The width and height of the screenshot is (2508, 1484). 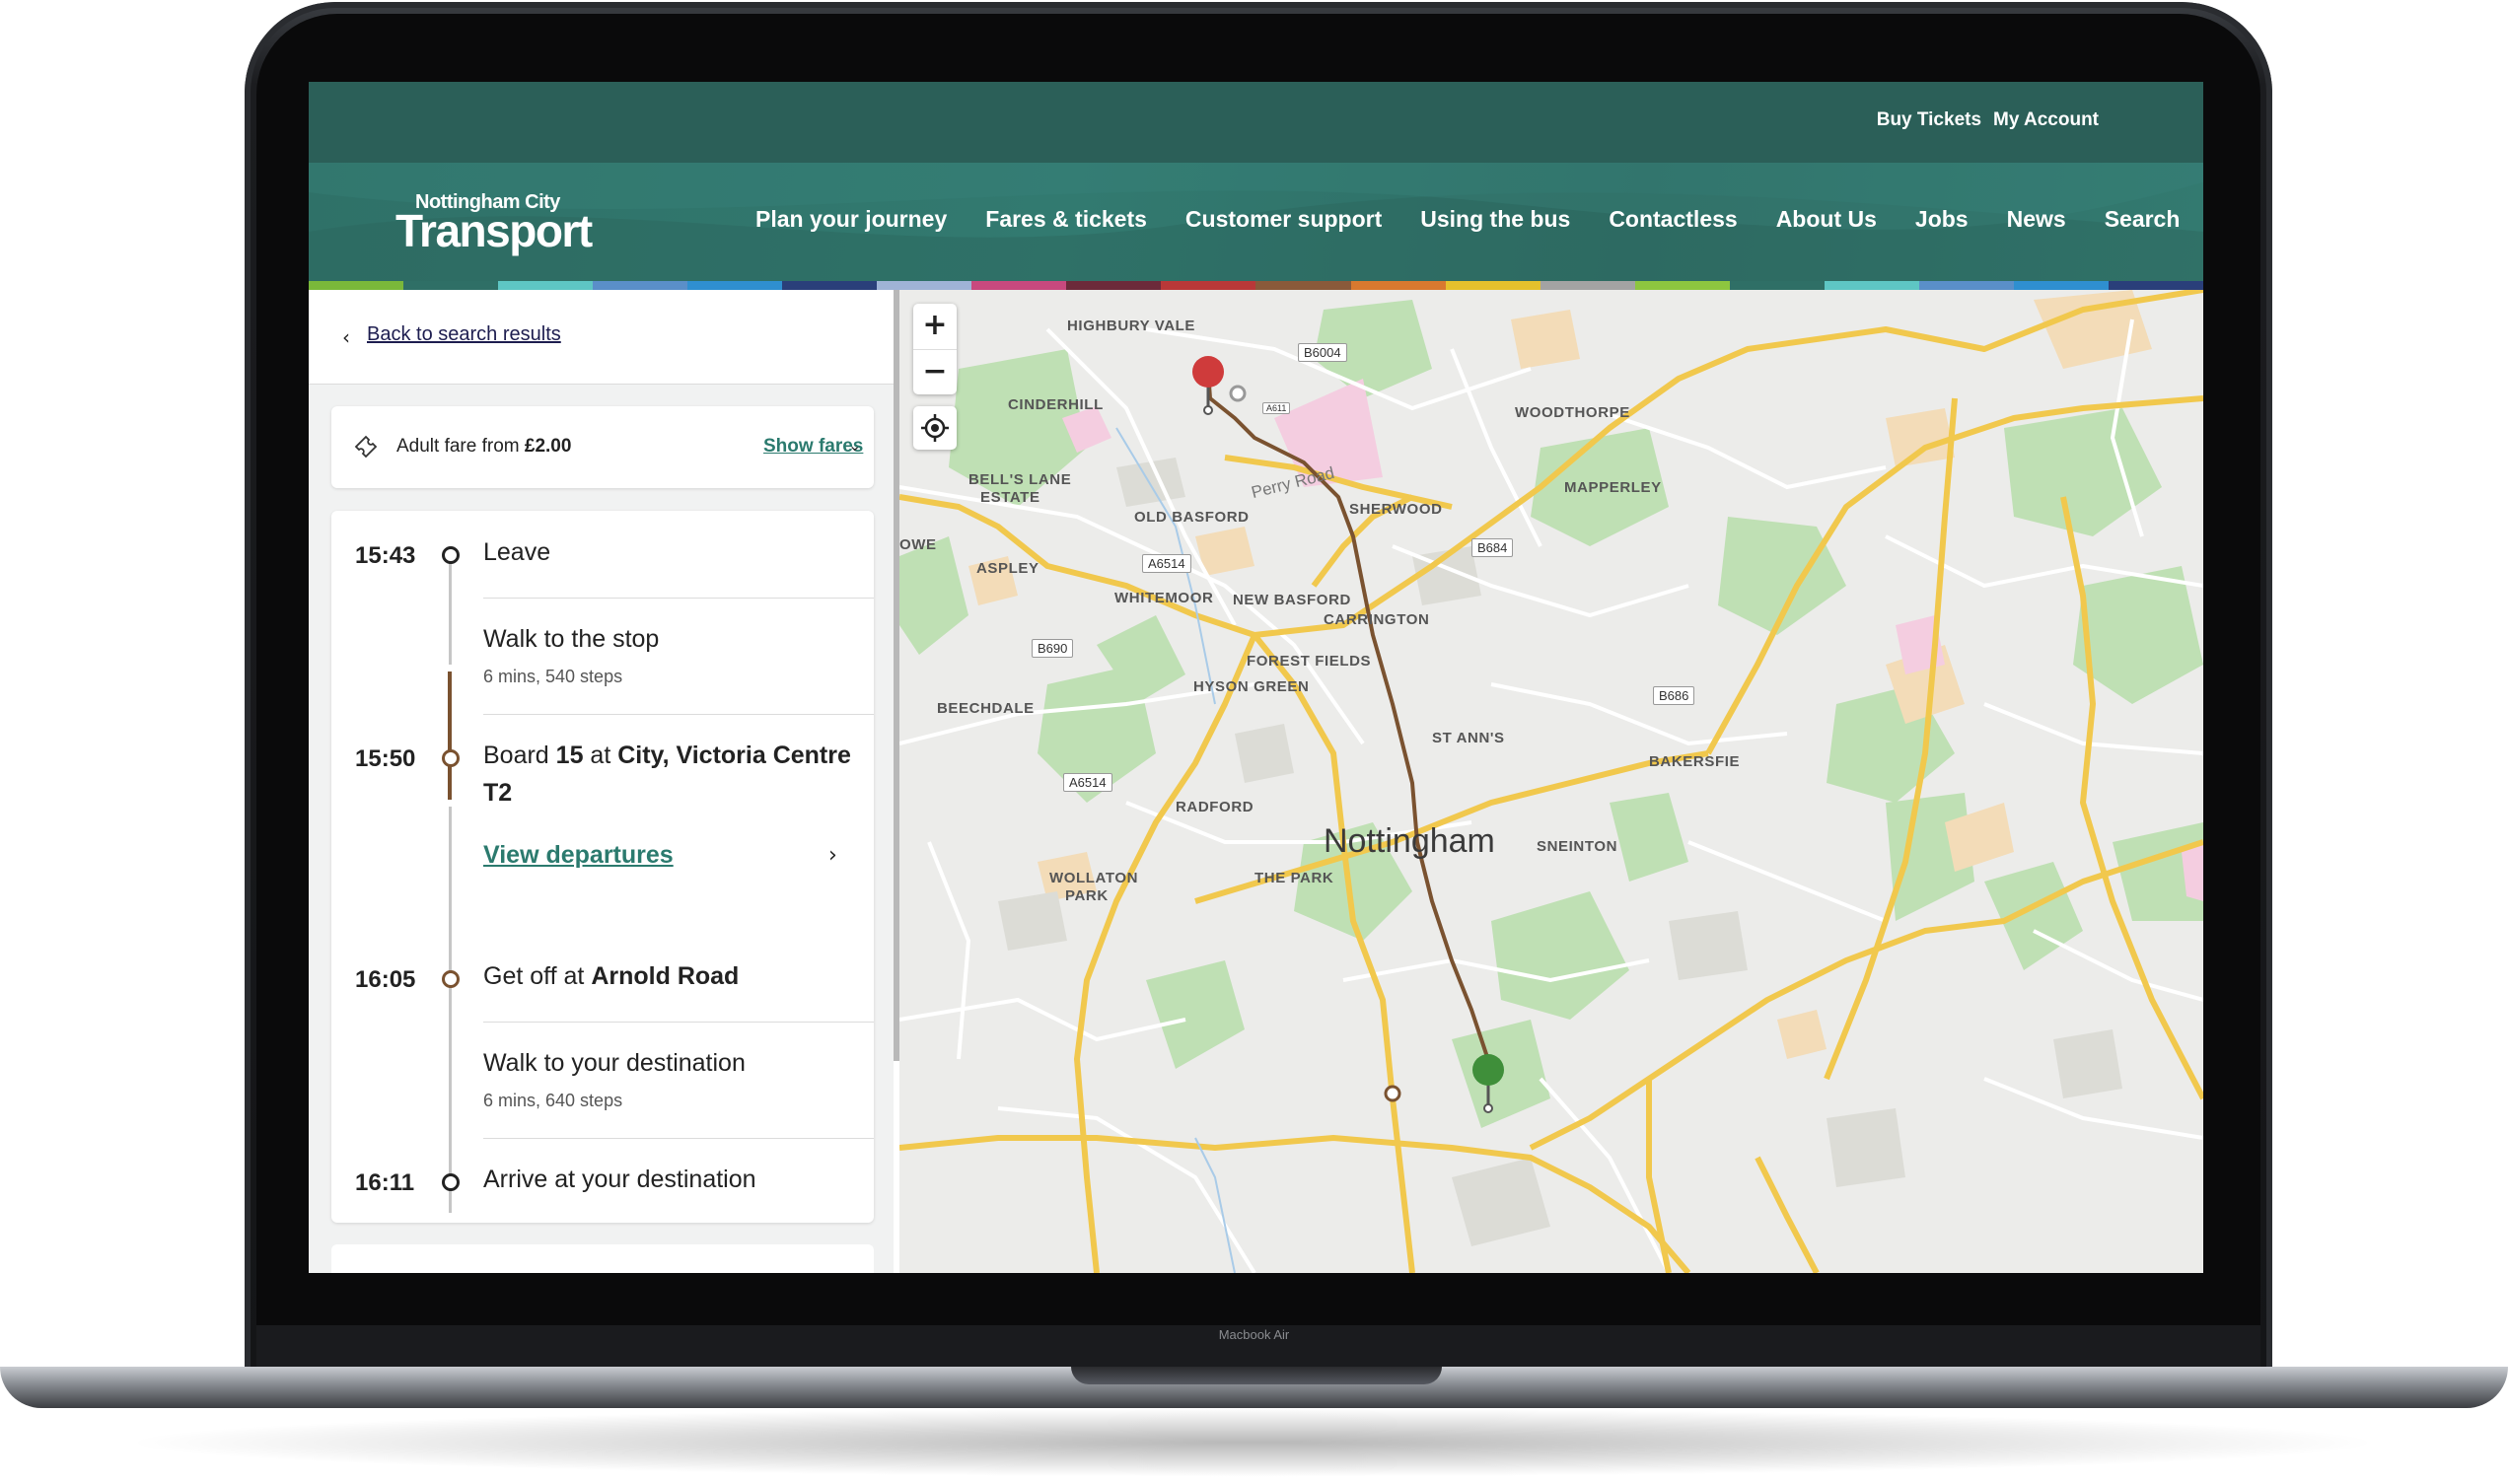 I want to click on road-number: B686, so click(x=1674, y=695).